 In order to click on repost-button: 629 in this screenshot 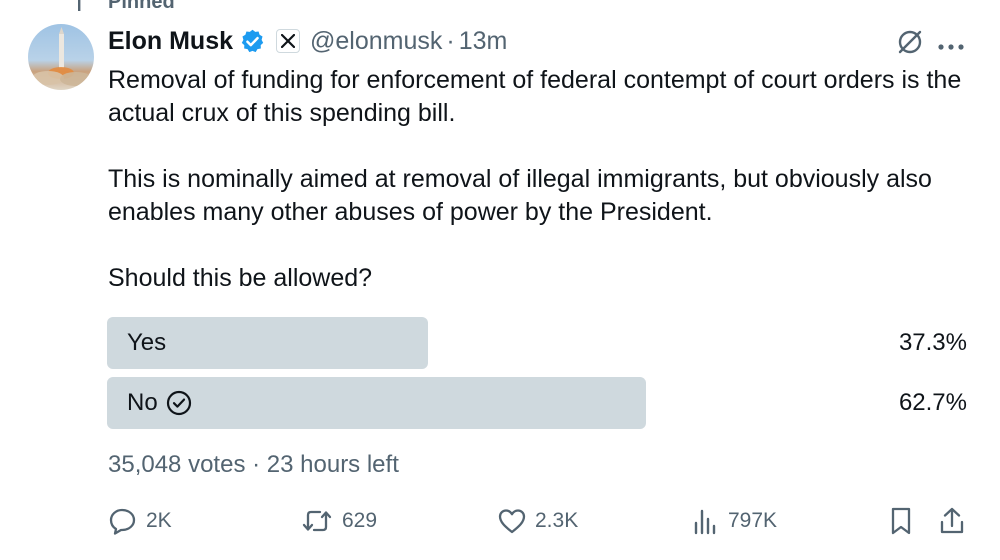, I will do `click(338, 521)`.